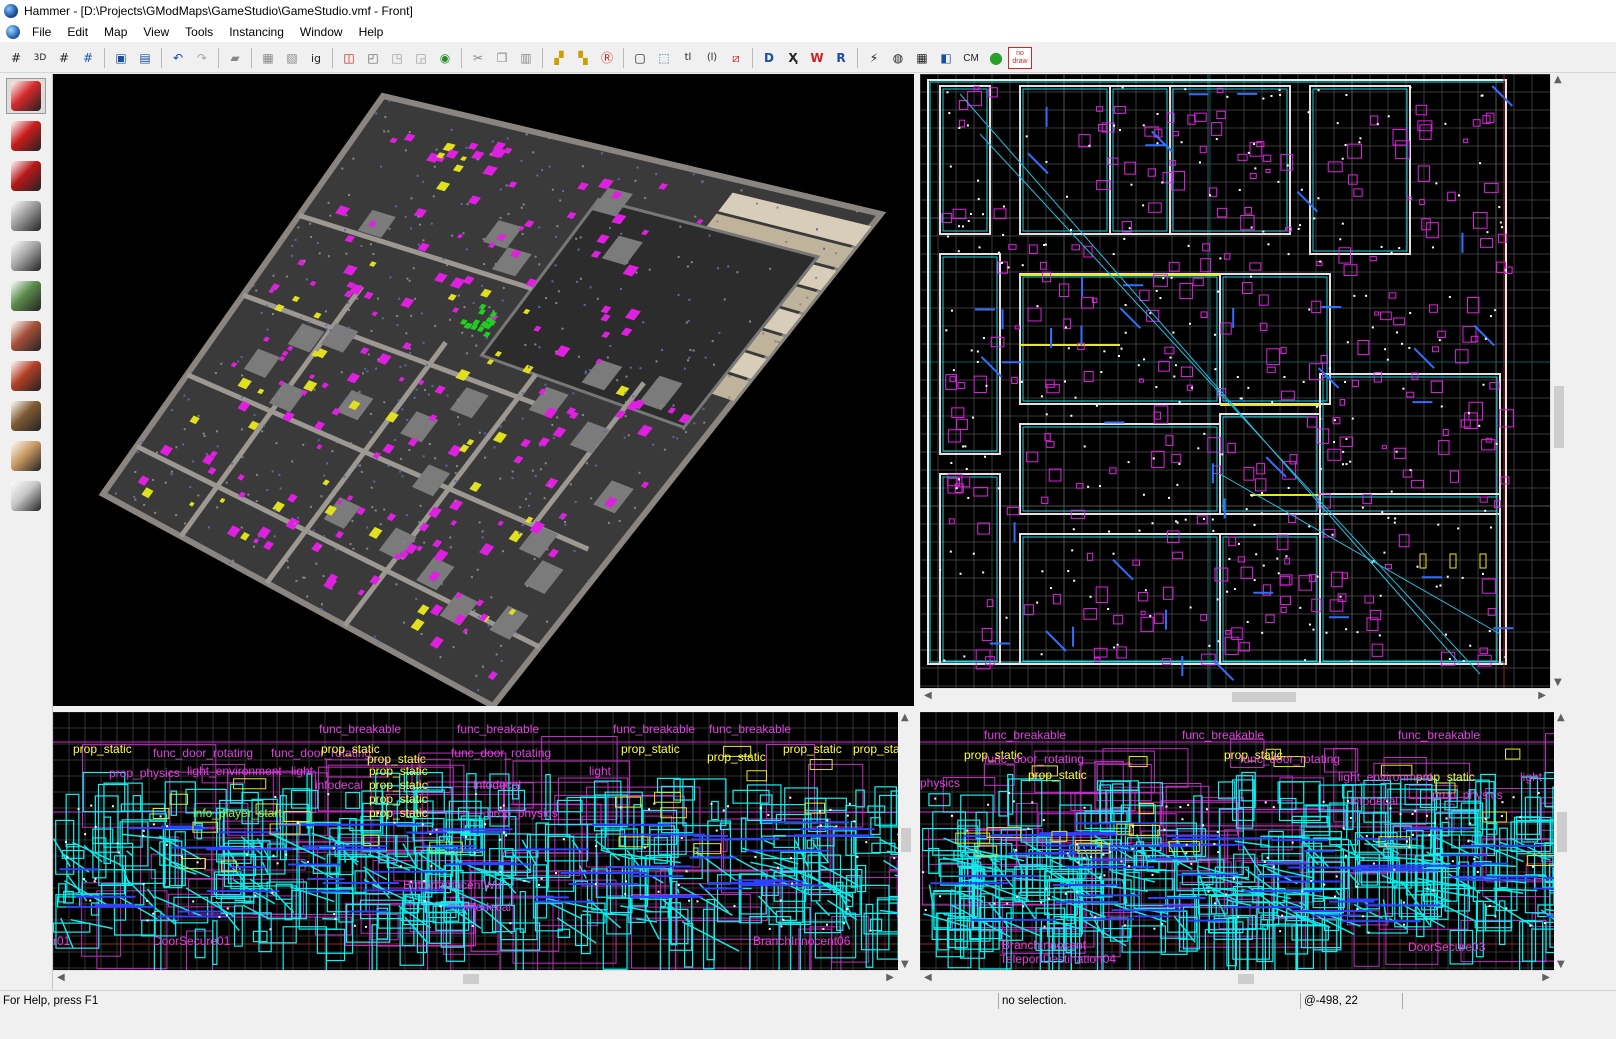 The image size is (1616, 1039). What do you see at coordinates (199, 32) in the screenshot?
I see `menu-tools: Tools` at bounding box center [199, 32].